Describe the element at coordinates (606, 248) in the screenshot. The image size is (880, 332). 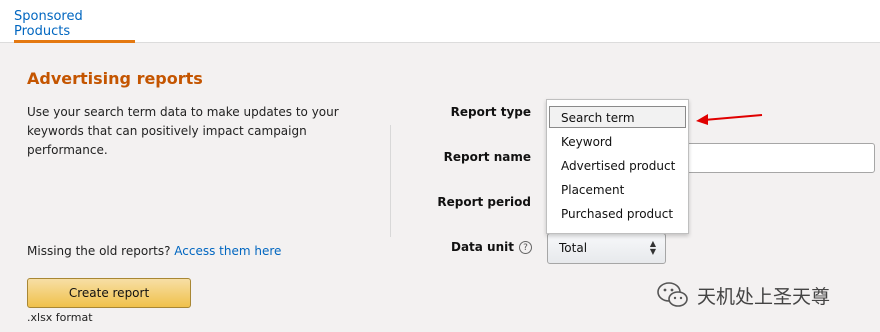
I see `data-unit-select: Total ▲ ▼` at that location.